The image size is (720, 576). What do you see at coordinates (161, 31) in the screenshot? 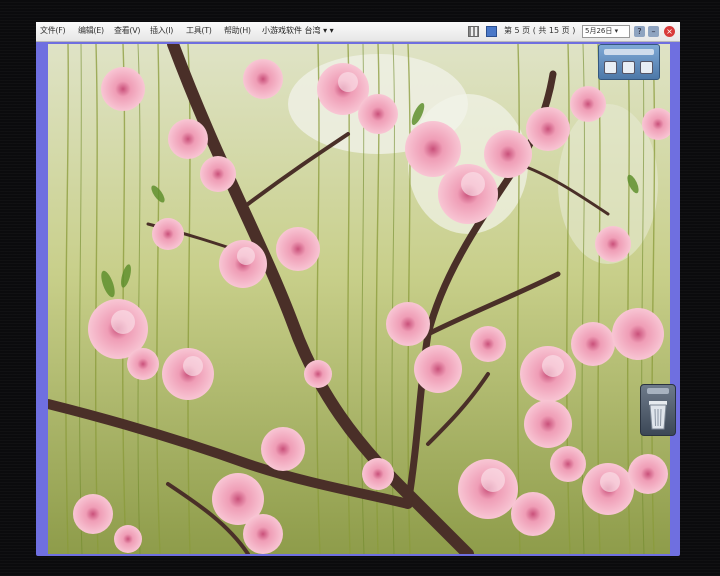
I see `menu-insert: 插入(I)` at bounding box center [161, 31].